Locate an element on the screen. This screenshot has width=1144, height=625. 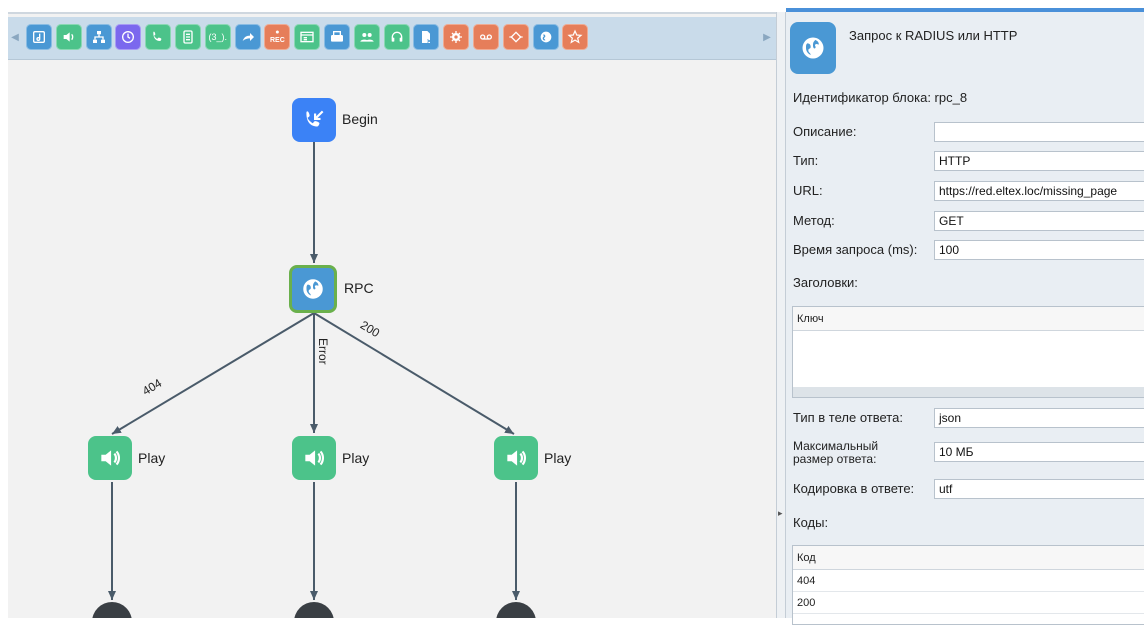
headset-icon is located at coordinates (397, 37).